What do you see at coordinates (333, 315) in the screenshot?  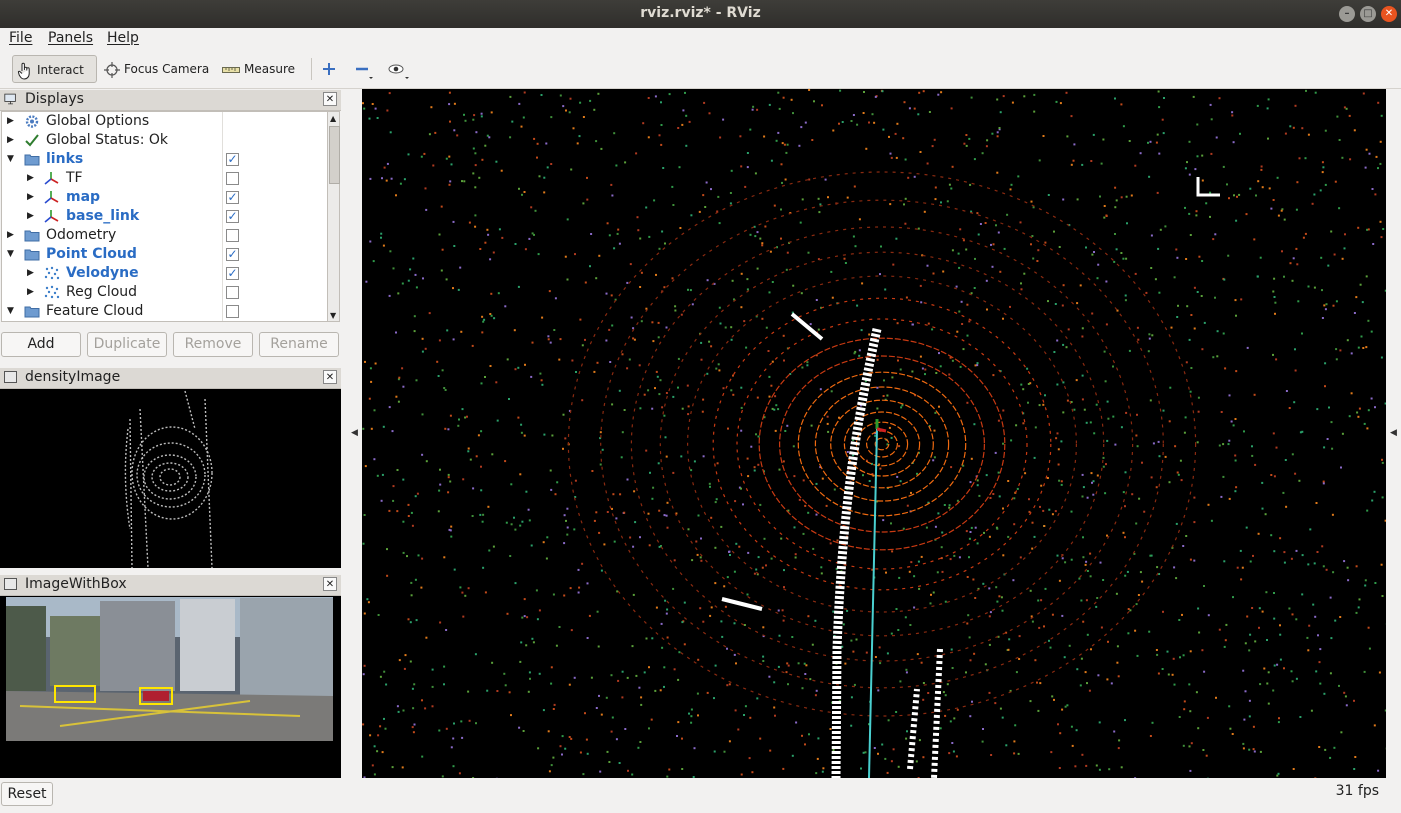 I see `scroll-down-icon: ▼` at bounding box center [333, 315].